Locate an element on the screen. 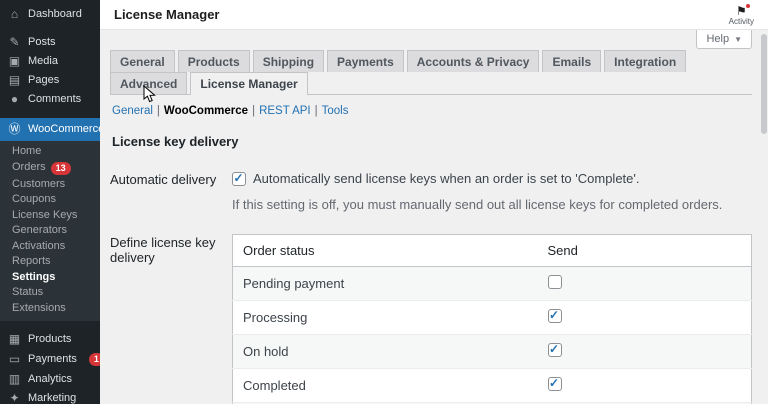  activity-label: Activity is located at coordinates (741, 21).